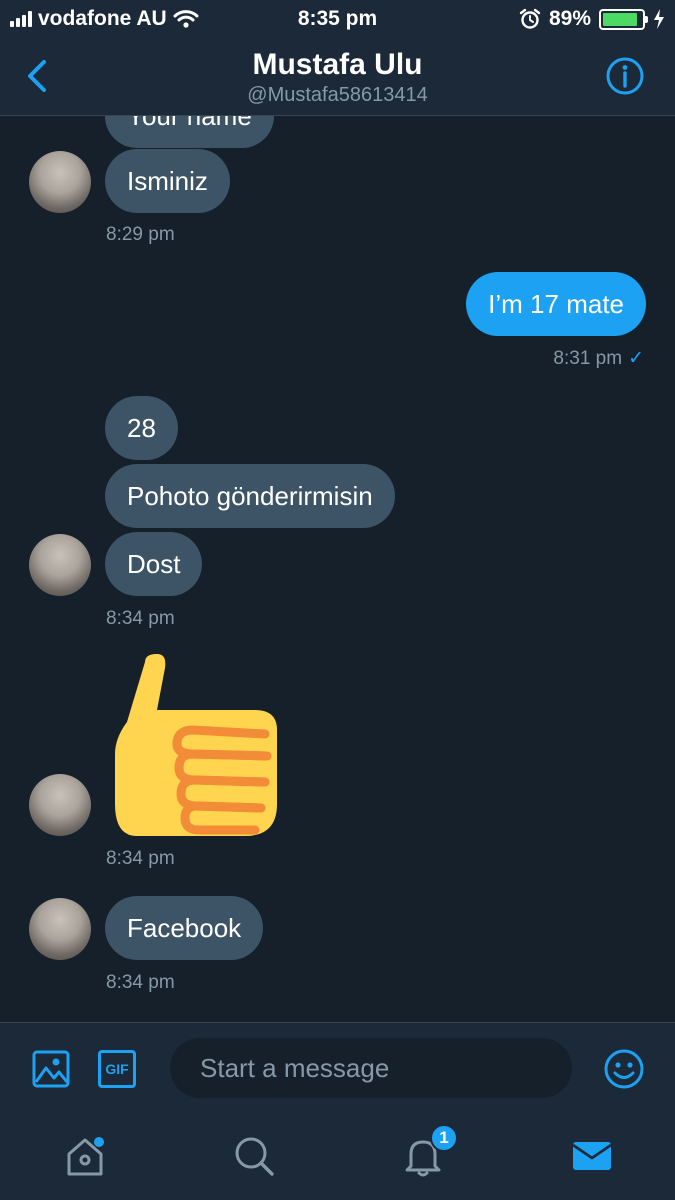 Image resolution: width=675 pixels, height=1200 pixels. I want to click on conversation-header: Mustafa Ulu @Mustafa58613414, so click(337, 77).